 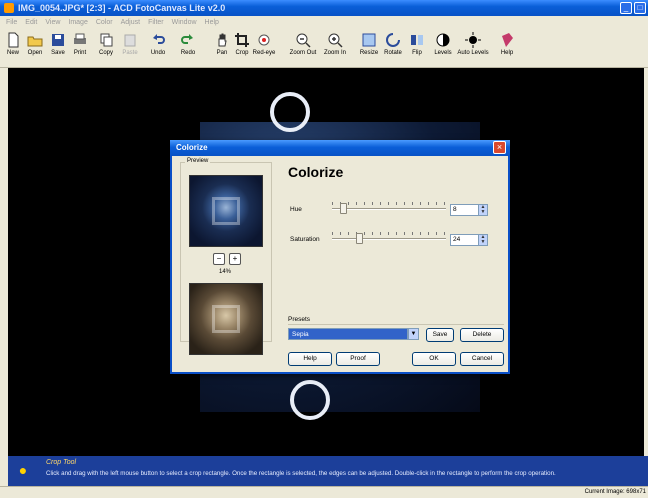 I want to click on help-toolbar-button: Help, so click(x=507, y=44).